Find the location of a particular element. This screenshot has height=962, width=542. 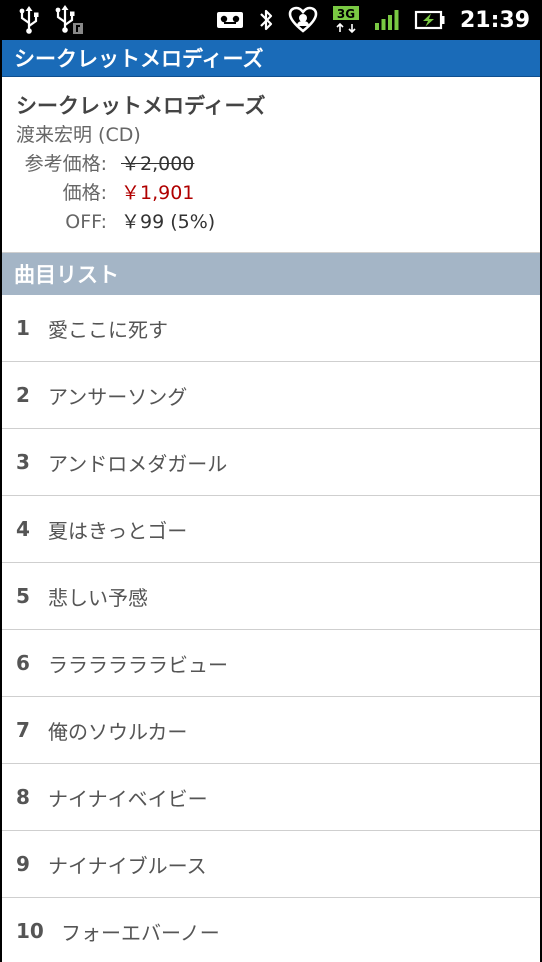

track-item: 7 俺のソウルカー is located at coordinates (271, 730).